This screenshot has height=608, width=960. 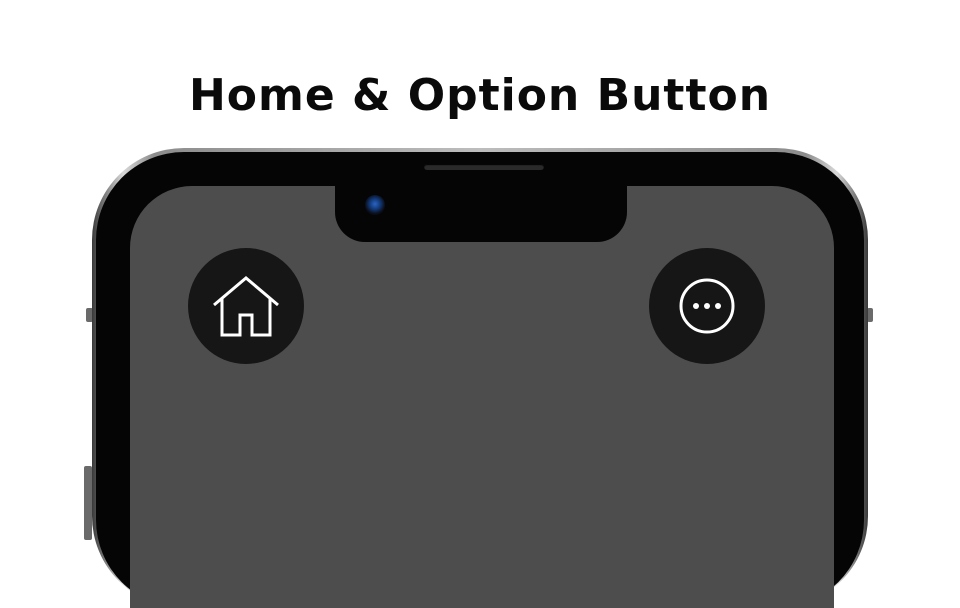 What do you see at coordinates (88, 503) in the screenshot?
I see `volume-up-button` at bounding box center [88, 503].